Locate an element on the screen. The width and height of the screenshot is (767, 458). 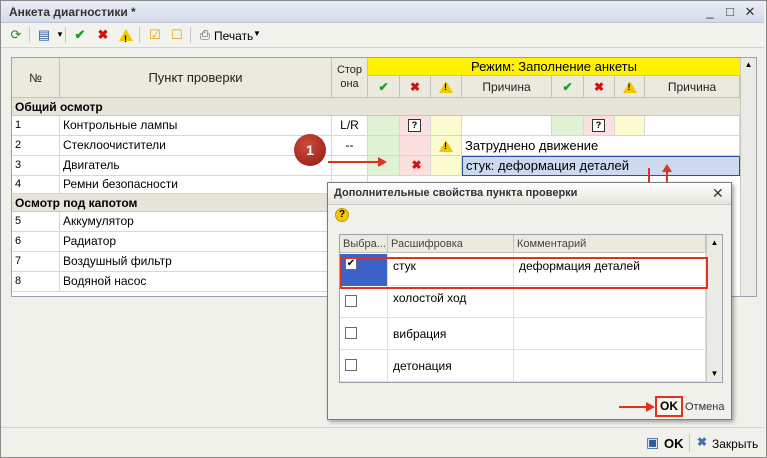
minimize-button: _ is located at coordinates (710, 12).